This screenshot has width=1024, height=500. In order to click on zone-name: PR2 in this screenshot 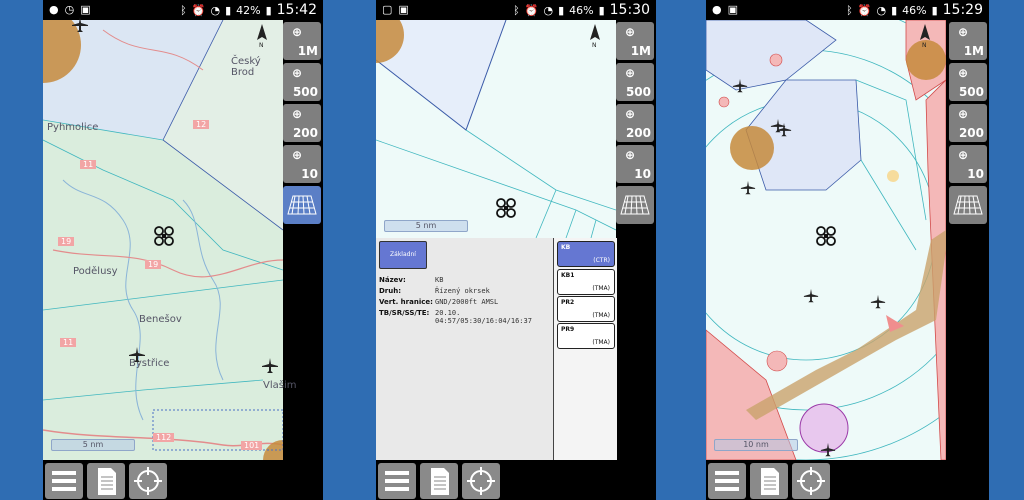, I will do `click(568, 302)`.